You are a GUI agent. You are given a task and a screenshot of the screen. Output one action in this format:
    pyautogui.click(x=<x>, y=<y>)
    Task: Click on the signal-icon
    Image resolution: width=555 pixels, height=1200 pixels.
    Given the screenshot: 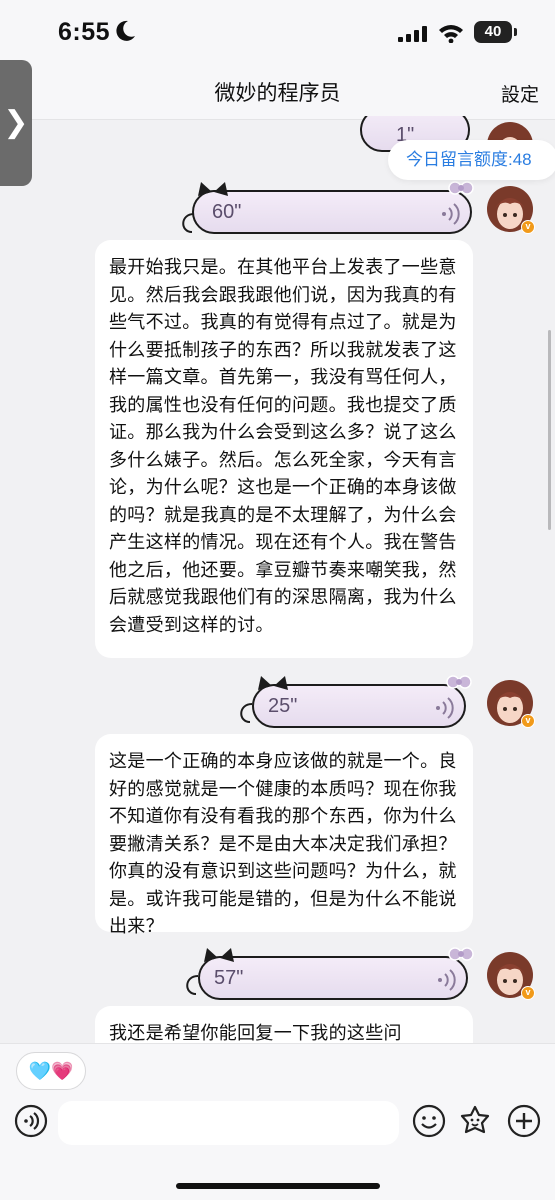 What is the action you would take?
    pyautogui.click(x=412, y=34)
    